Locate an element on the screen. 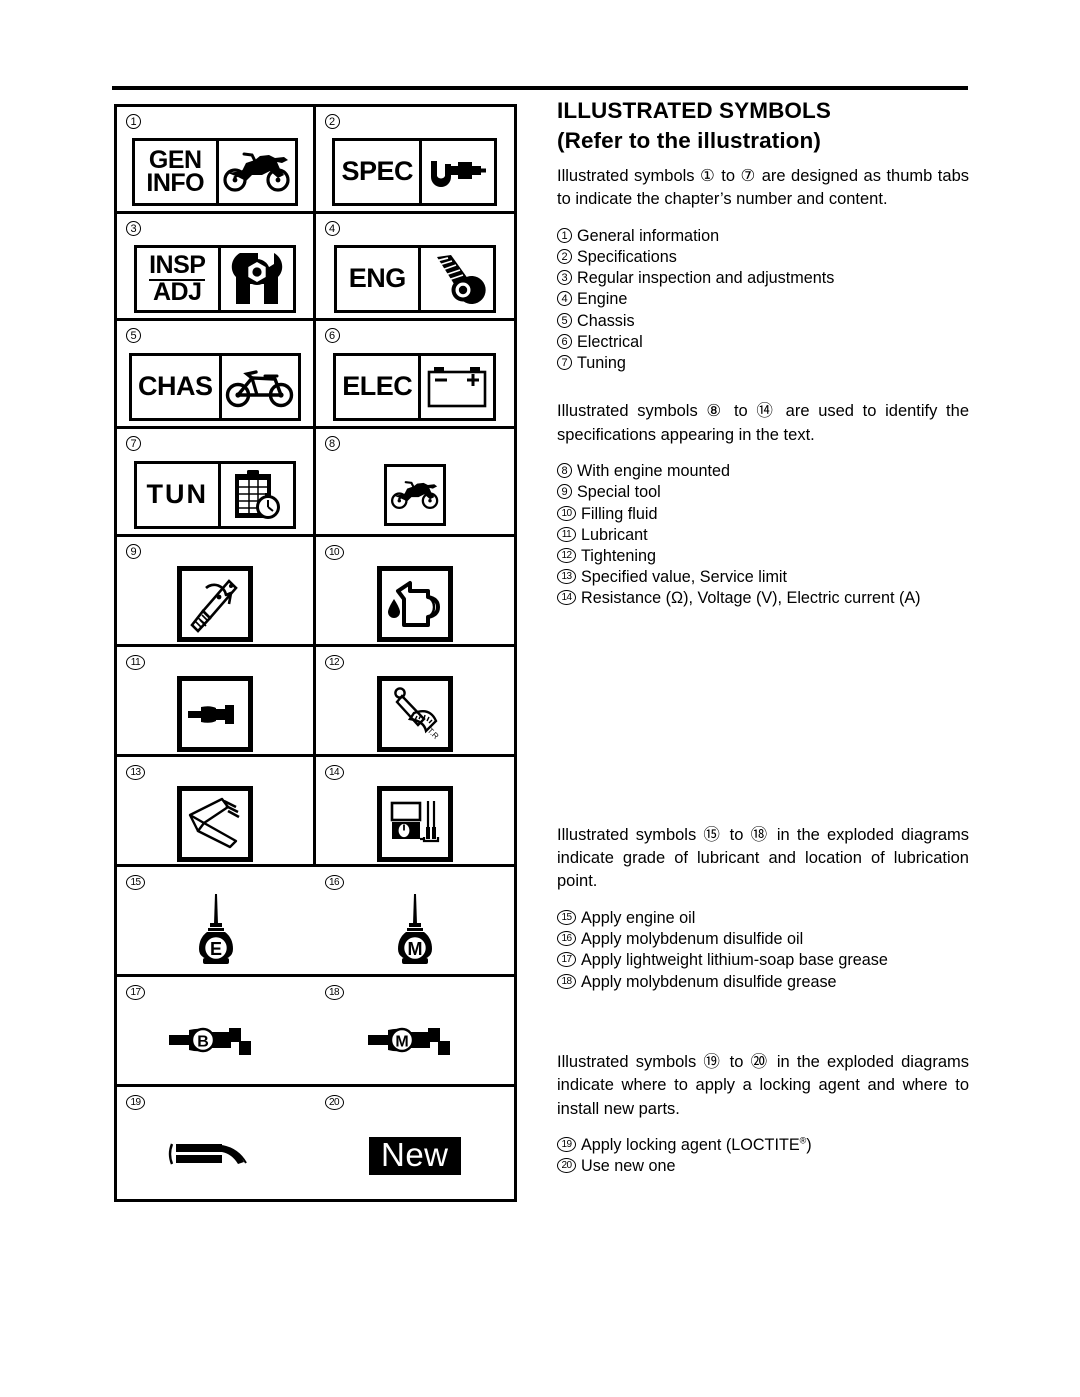  symbol-cell-6: 6 ELEC is located at coordinates (415, 373).